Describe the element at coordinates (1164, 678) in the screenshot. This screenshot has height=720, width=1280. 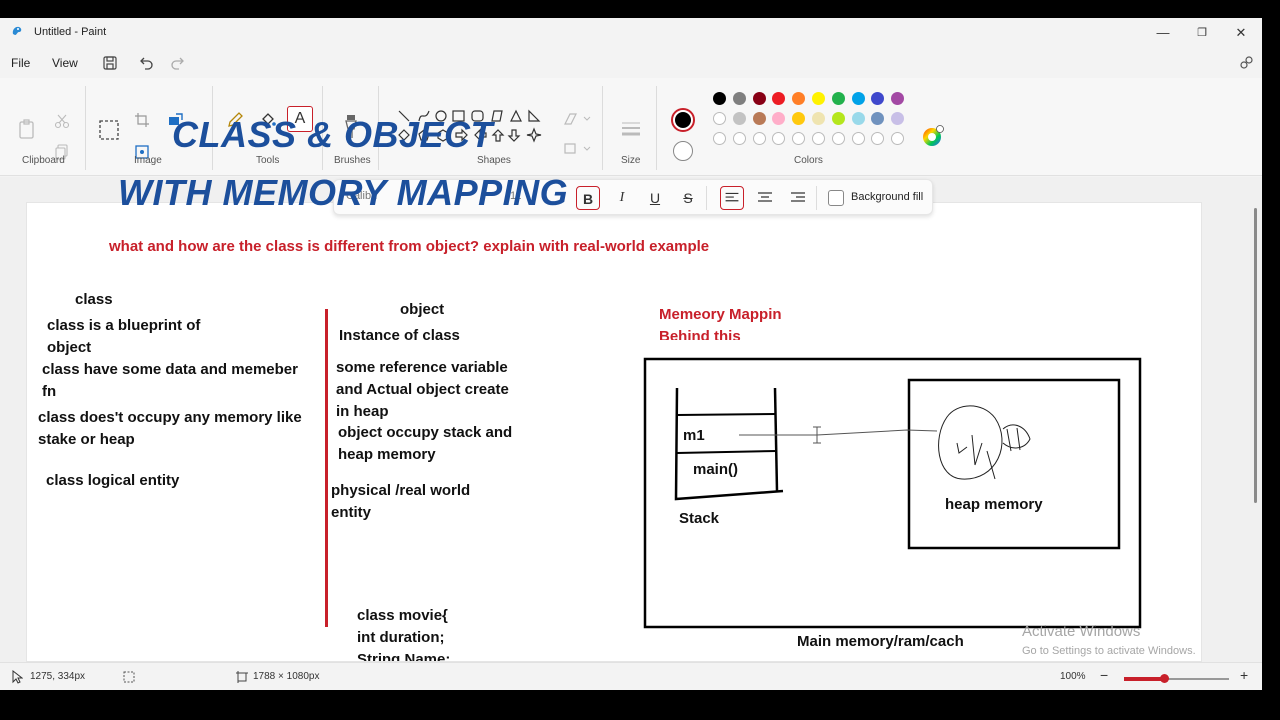
I see `zoom-slider-thumb` at that location.